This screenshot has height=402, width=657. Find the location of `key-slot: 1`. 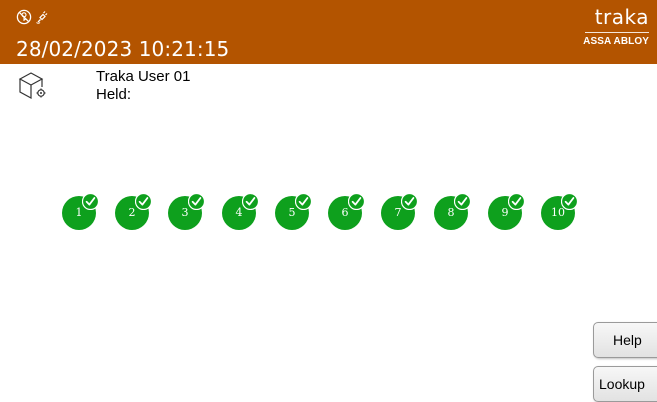

key-slot: 1 is located at coordinates (81, 211).